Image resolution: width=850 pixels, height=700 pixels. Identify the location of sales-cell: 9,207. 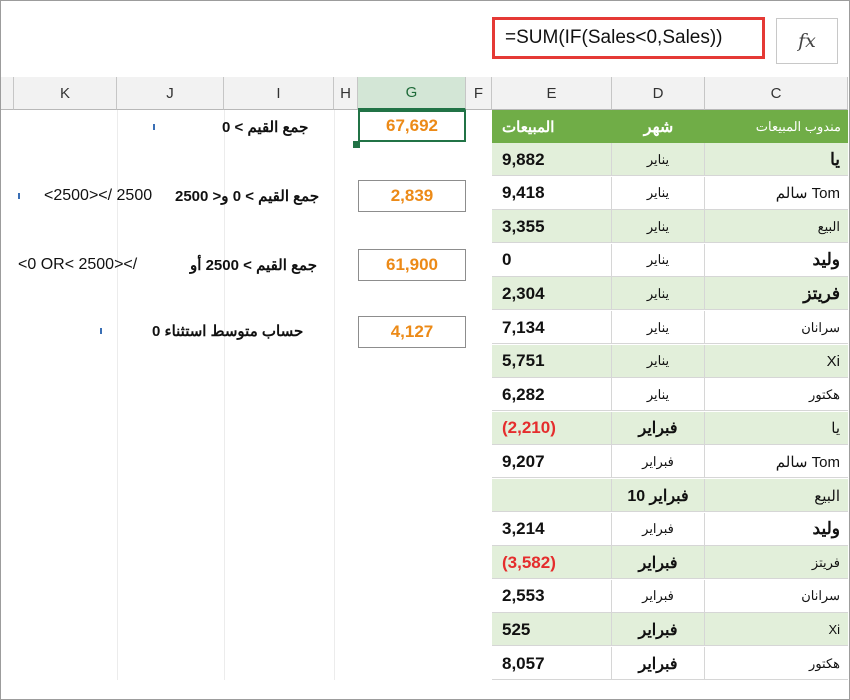
(552, 462).